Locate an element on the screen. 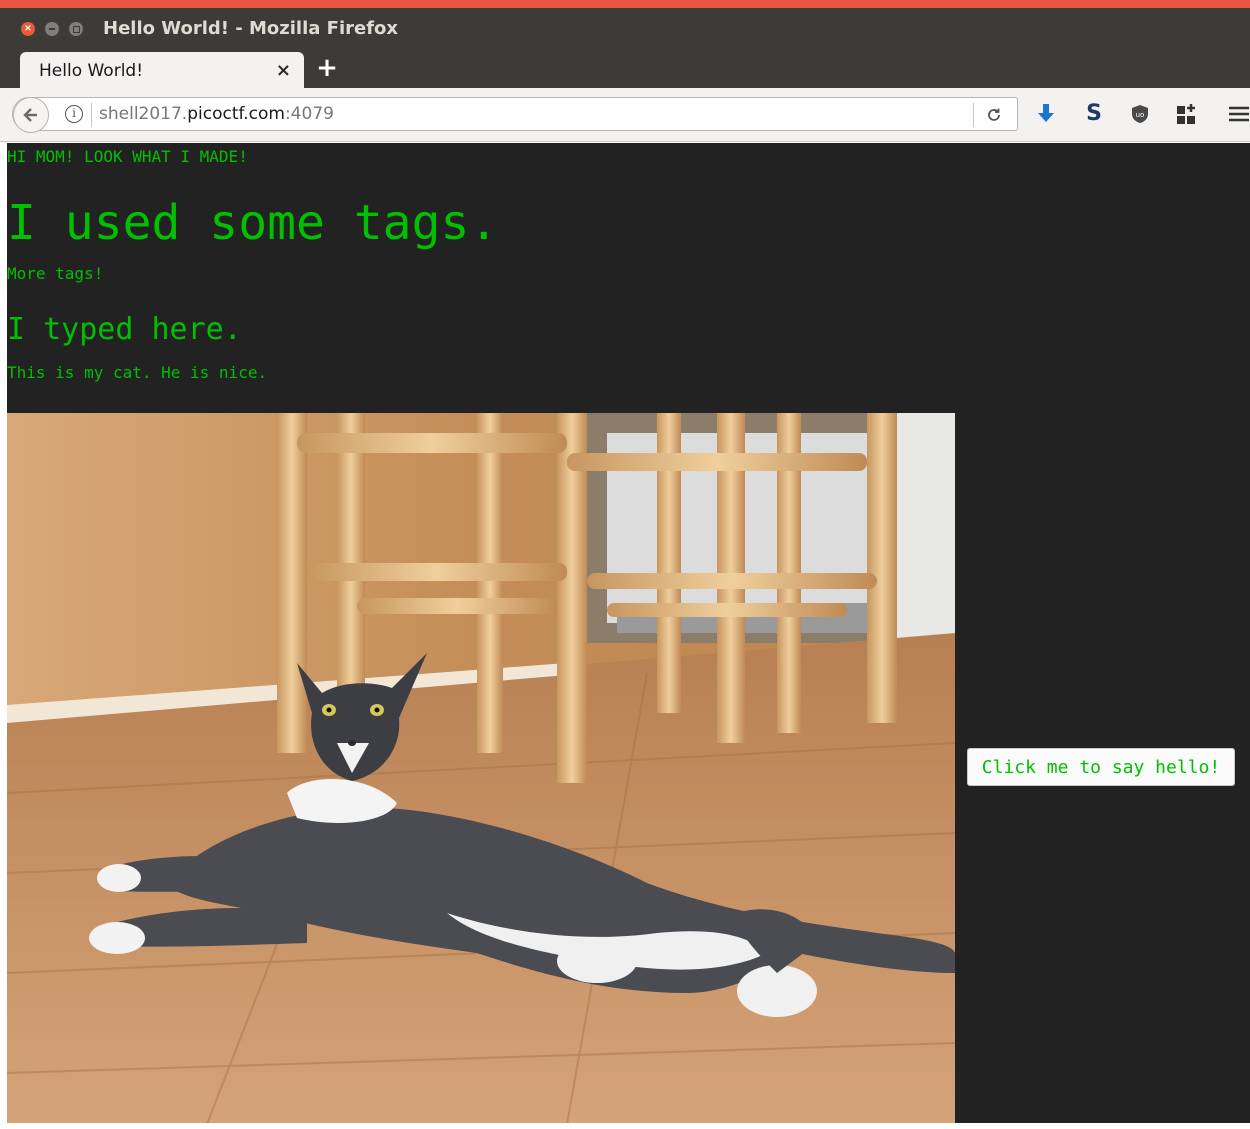 The width and height of the screenshot is (1250, 1129). tab-hello-world: Hello World! × is located at coordinates (162, 70).